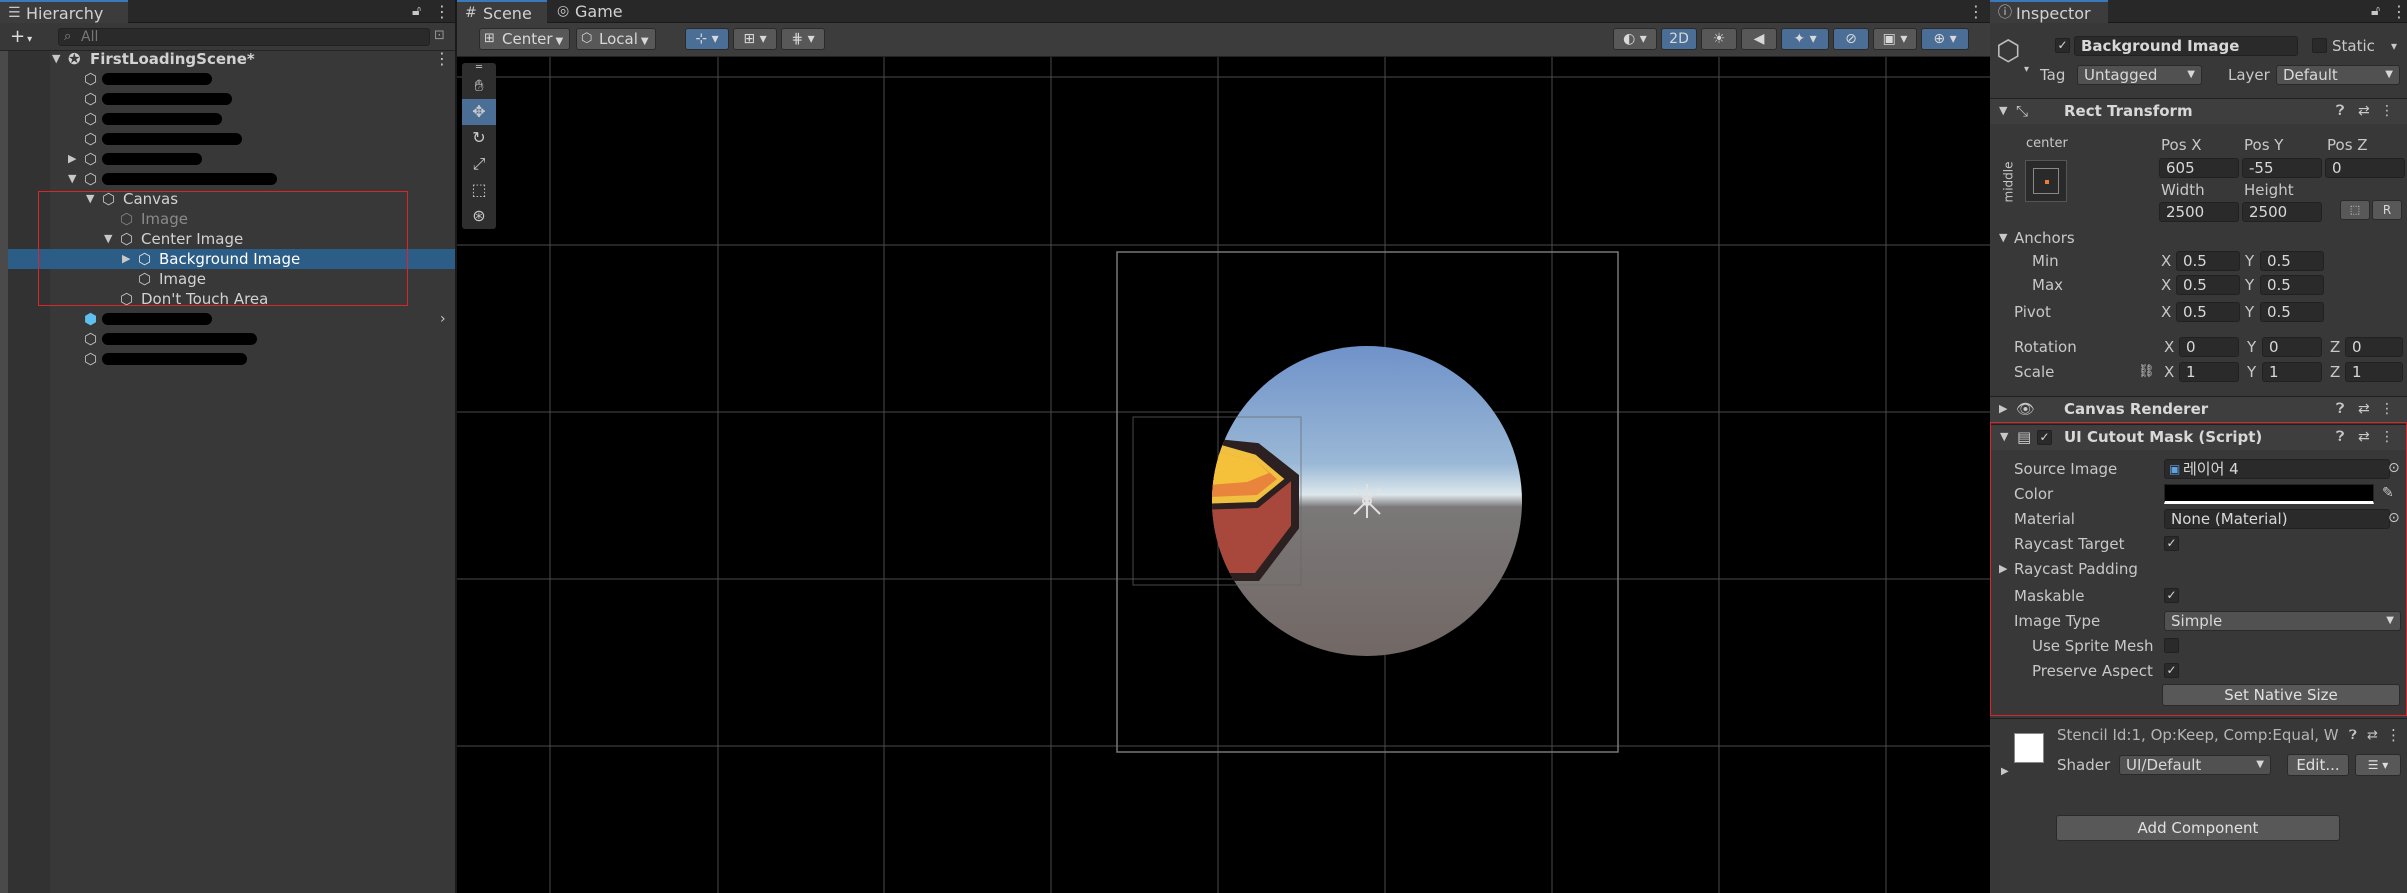  Describe the element at coordinates (2046, 181) in the screenshot. I see `anchor-preset-button` at that location.